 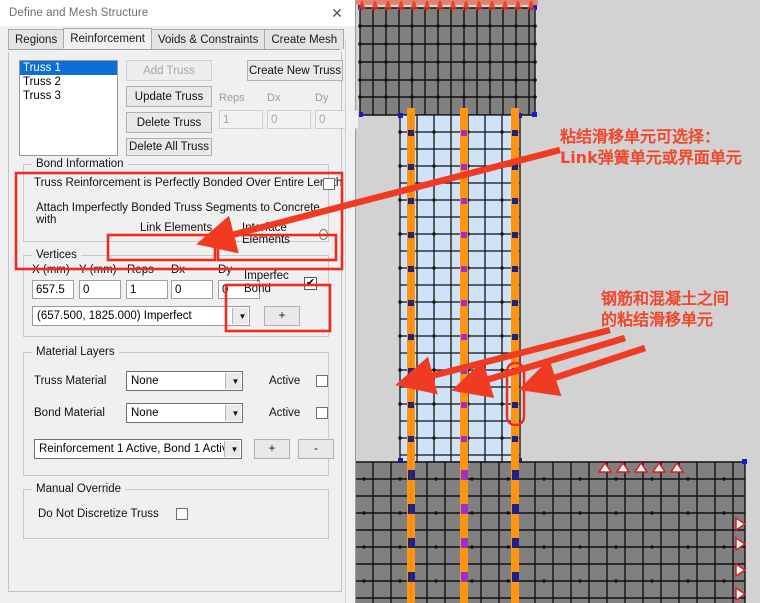 What do you see at coordinates (289, 119) in the screenshot?
I see `dx-input` at bounding box center [289, 119].